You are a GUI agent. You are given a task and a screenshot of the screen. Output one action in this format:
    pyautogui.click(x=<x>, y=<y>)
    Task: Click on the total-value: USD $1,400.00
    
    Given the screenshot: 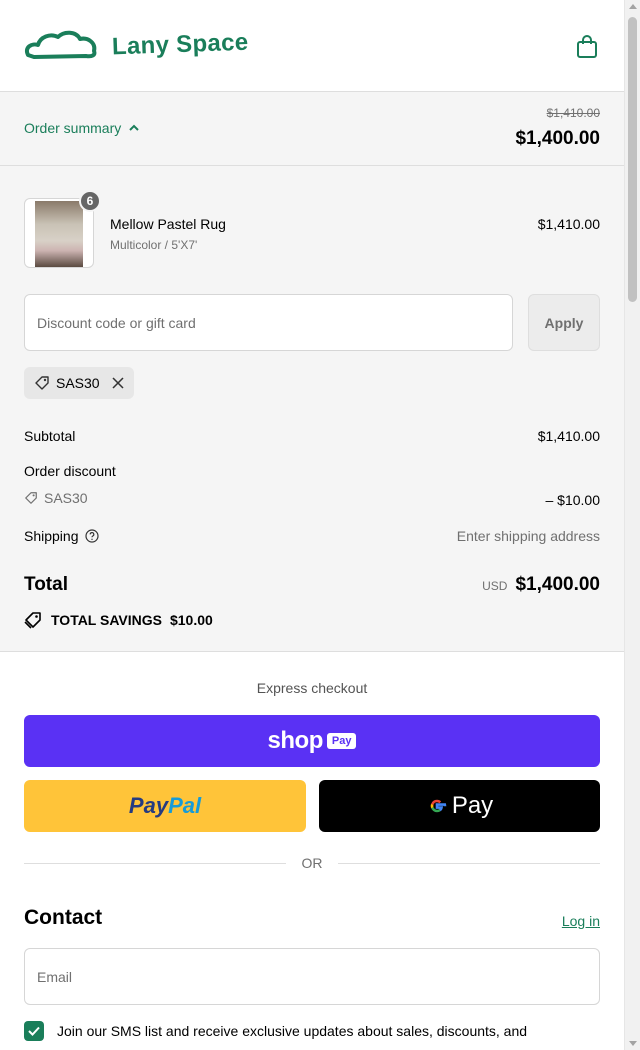 What is the action you would take?
    pyautogui.click(x=541, y=585)
    